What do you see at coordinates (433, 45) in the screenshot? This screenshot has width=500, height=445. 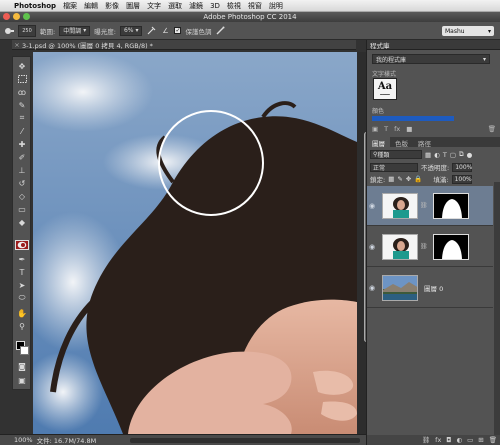 I see `library-panel-title: 程式庫` at bounding box center [433, 45].